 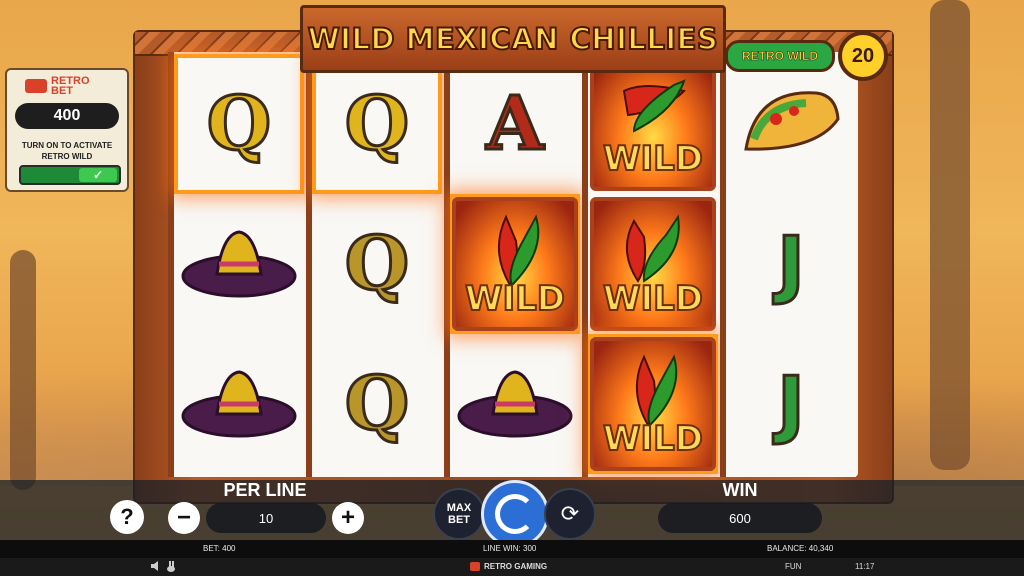 I want to click on max-bet-button: MAX BET, so click(x=459, y=514).